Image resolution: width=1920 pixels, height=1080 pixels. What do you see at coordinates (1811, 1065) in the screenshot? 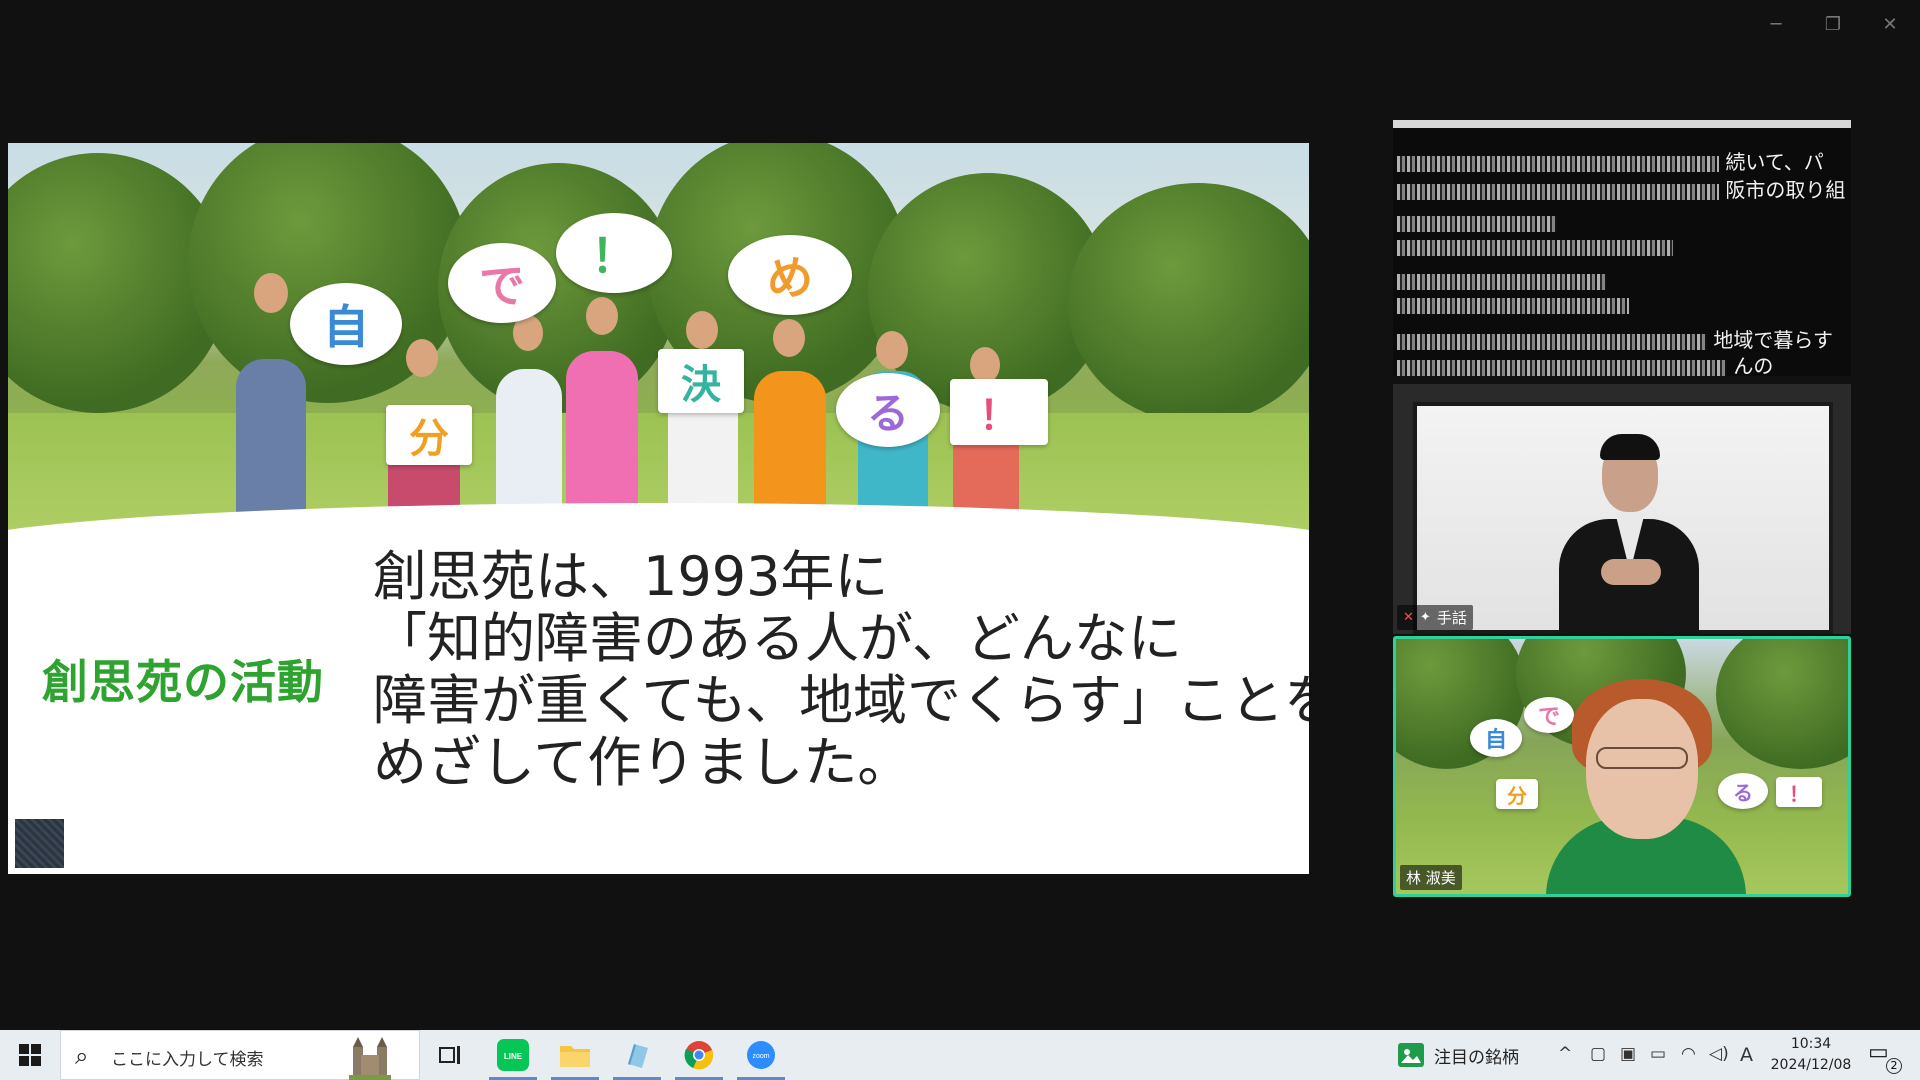
I see `clock-date: 2024/12/08` at bounding box center [1811, 1065].